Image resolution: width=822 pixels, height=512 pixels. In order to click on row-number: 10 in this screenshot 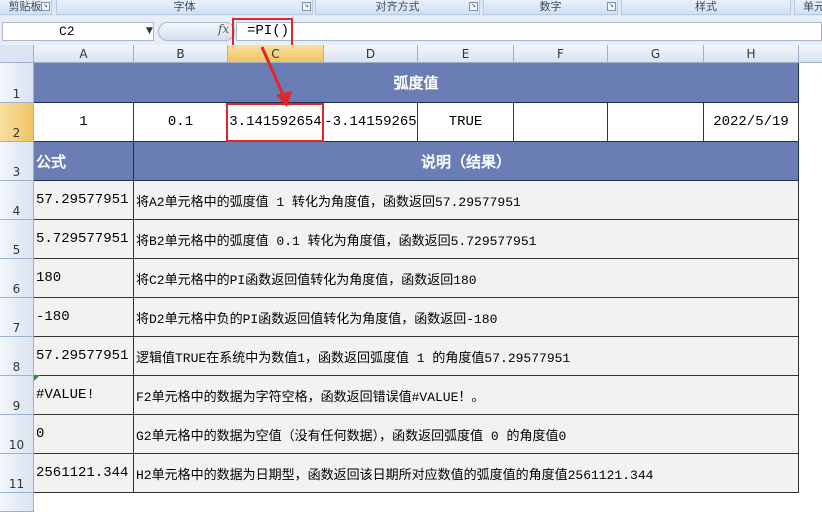, I will do `click(16, 445)`.